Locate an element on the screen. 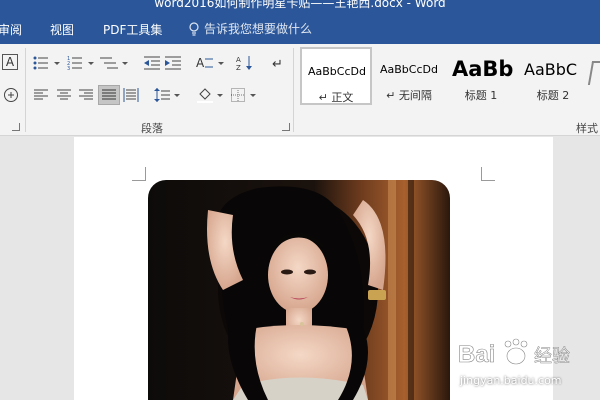 Image resolution: width=600 pixels, height=400 pixels. style-name: 标题 1 is located at coordinates (481, 95).